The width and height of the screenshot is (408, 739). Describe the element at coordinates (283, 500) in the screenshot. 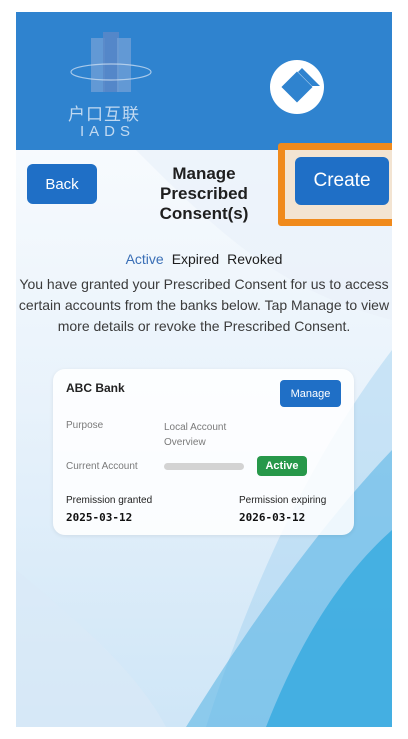

I see `permission-expiring-label: Permission expiring` at that location.